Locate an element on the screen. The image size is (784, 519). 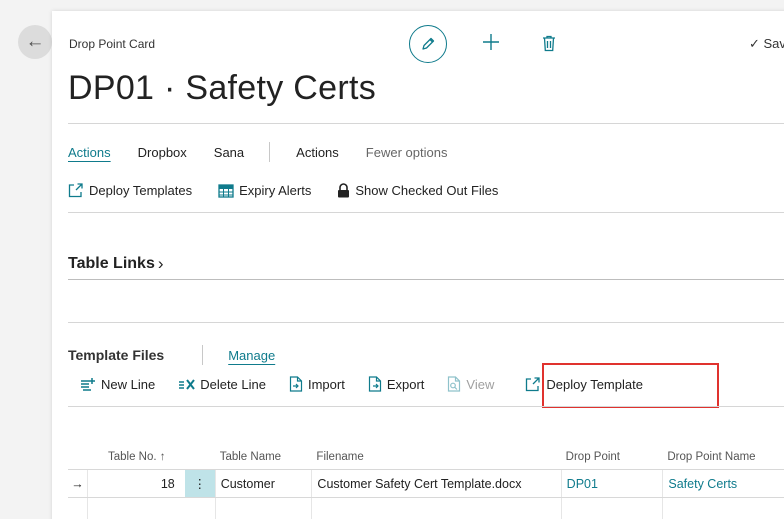
pencil-icon is located at coordinates (428, 43).